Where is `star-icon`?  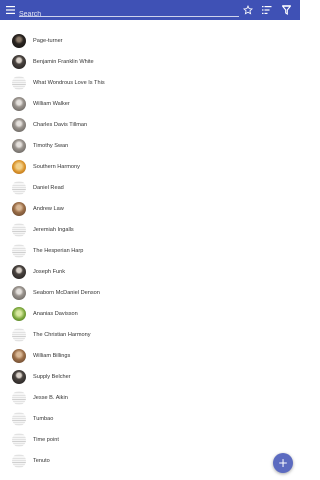
star-icon is located at coordinates (248, 10).